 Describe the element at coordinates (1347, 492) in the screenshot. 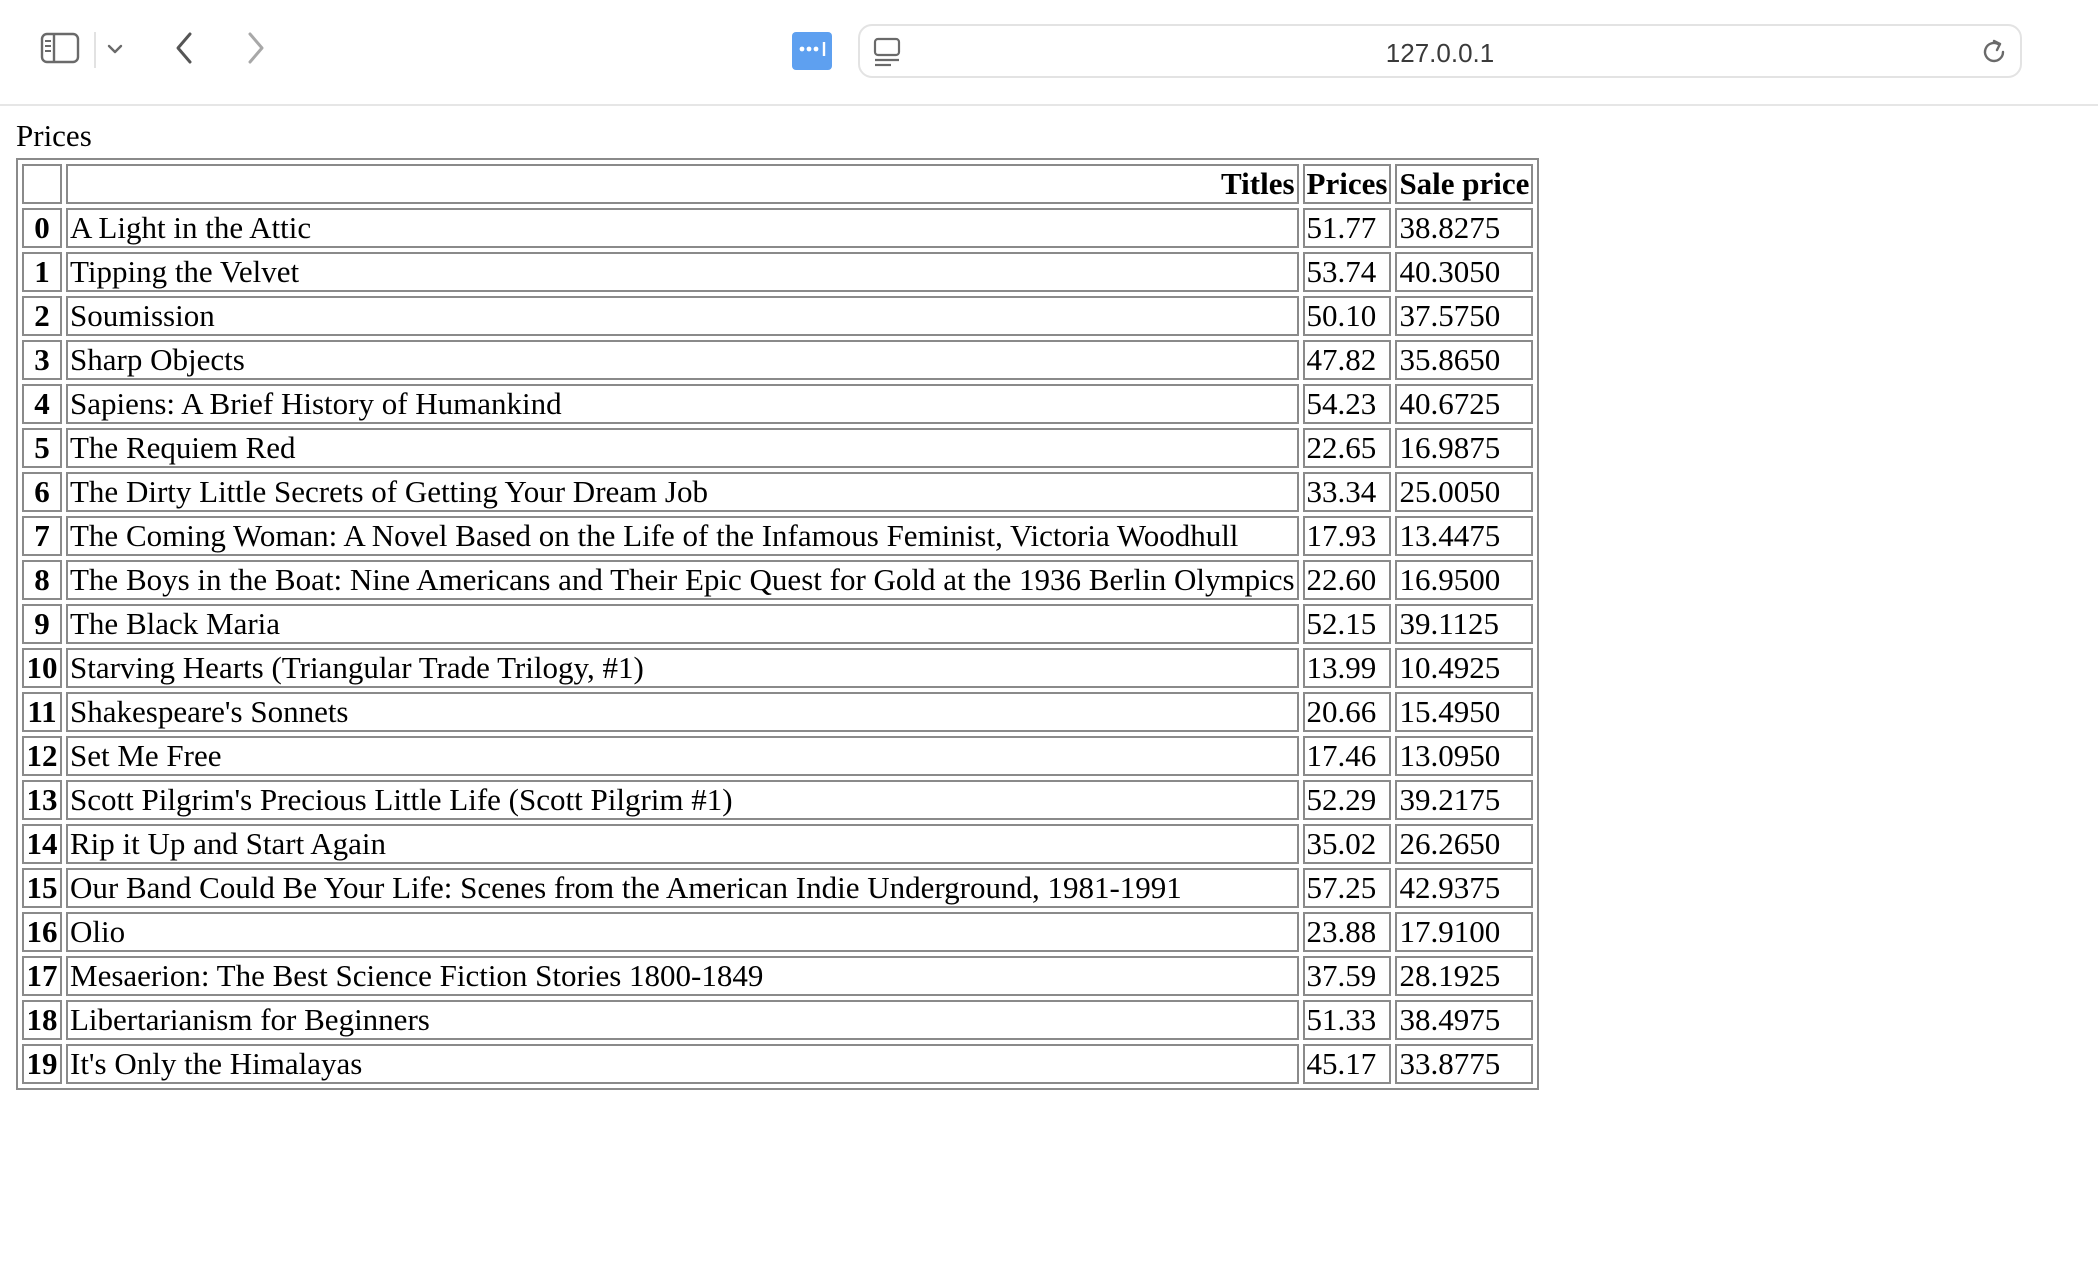

I see `price-cell: 33.34` at that location.